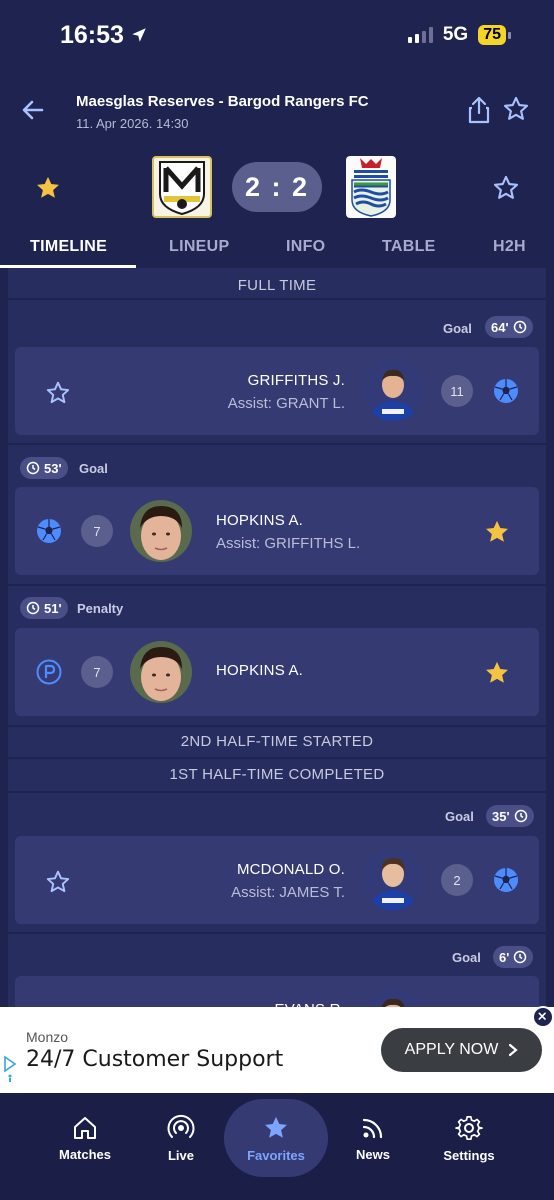 The height and width of the screenshot is (1200, 554). What do you see at coordinates (501, 816) in the screenshot?
I see `minute-text: 35'` at bounding box center [501, 816].